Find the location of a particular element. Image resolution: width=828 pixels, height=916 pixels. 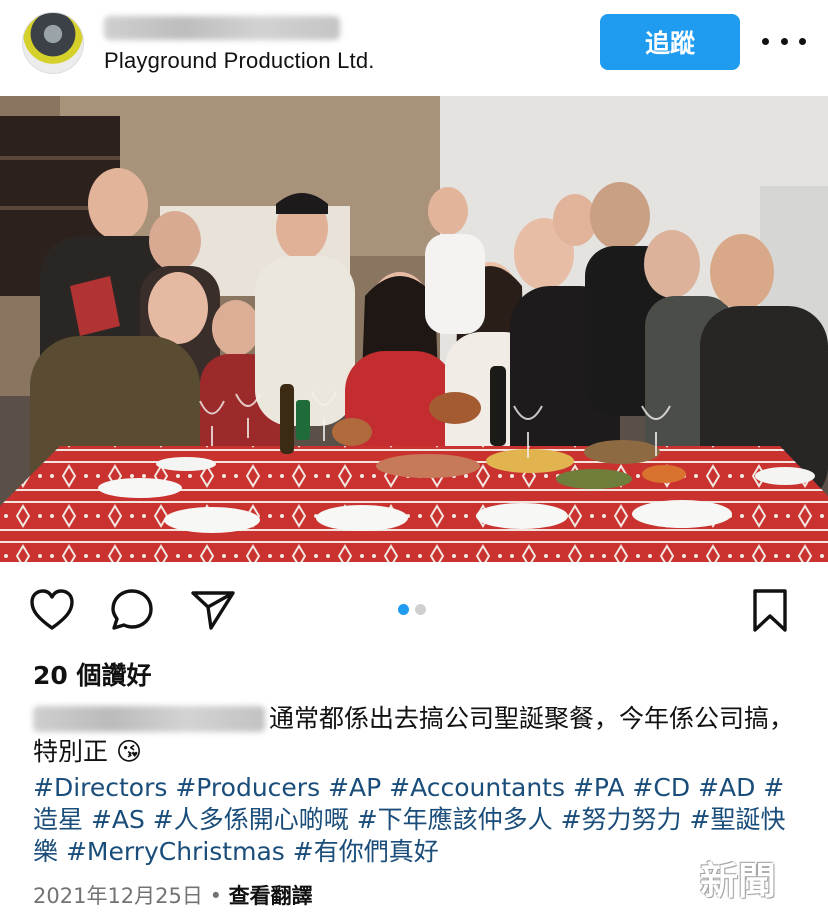

post-date: 2021年12月25日 is located at coordinates (118, 896).